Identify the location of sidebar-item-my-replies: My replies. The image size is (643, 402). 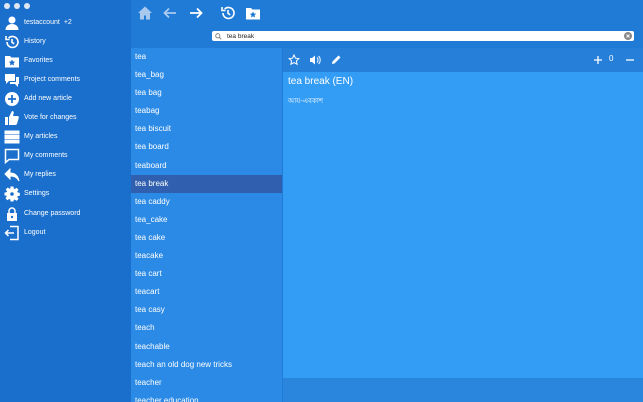
(65, 174).